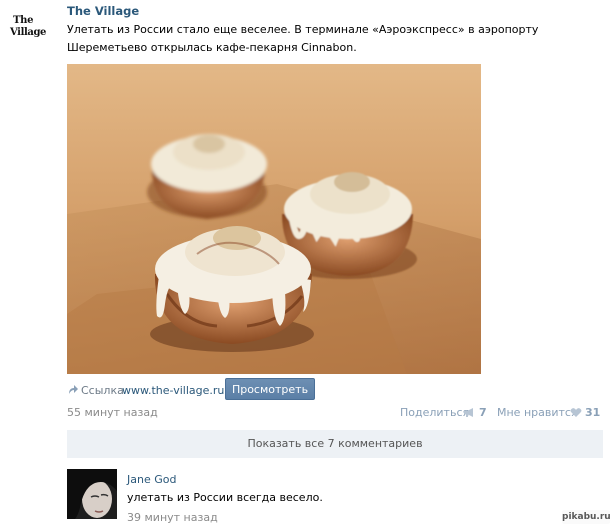 The width and height of the screenshot is (614, 528). What do you see at coordinates (172, 517) in the screenshot?
I see `comment-timestamp: 39 минут назад` at bounding box center [172, 517].